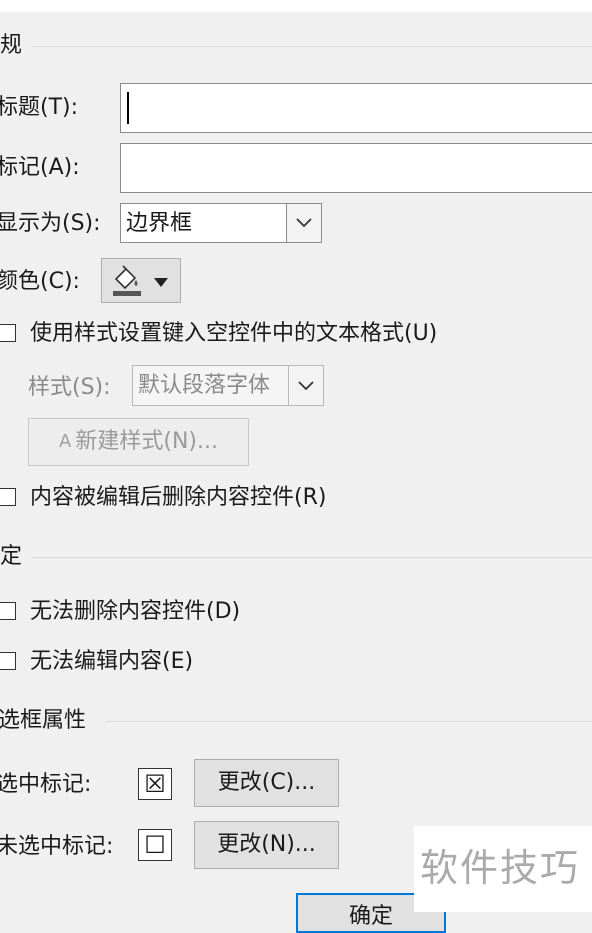 The width and height of the screenshot is (592, 933). I want to click on section-title-general: 规, so click(11, 45).